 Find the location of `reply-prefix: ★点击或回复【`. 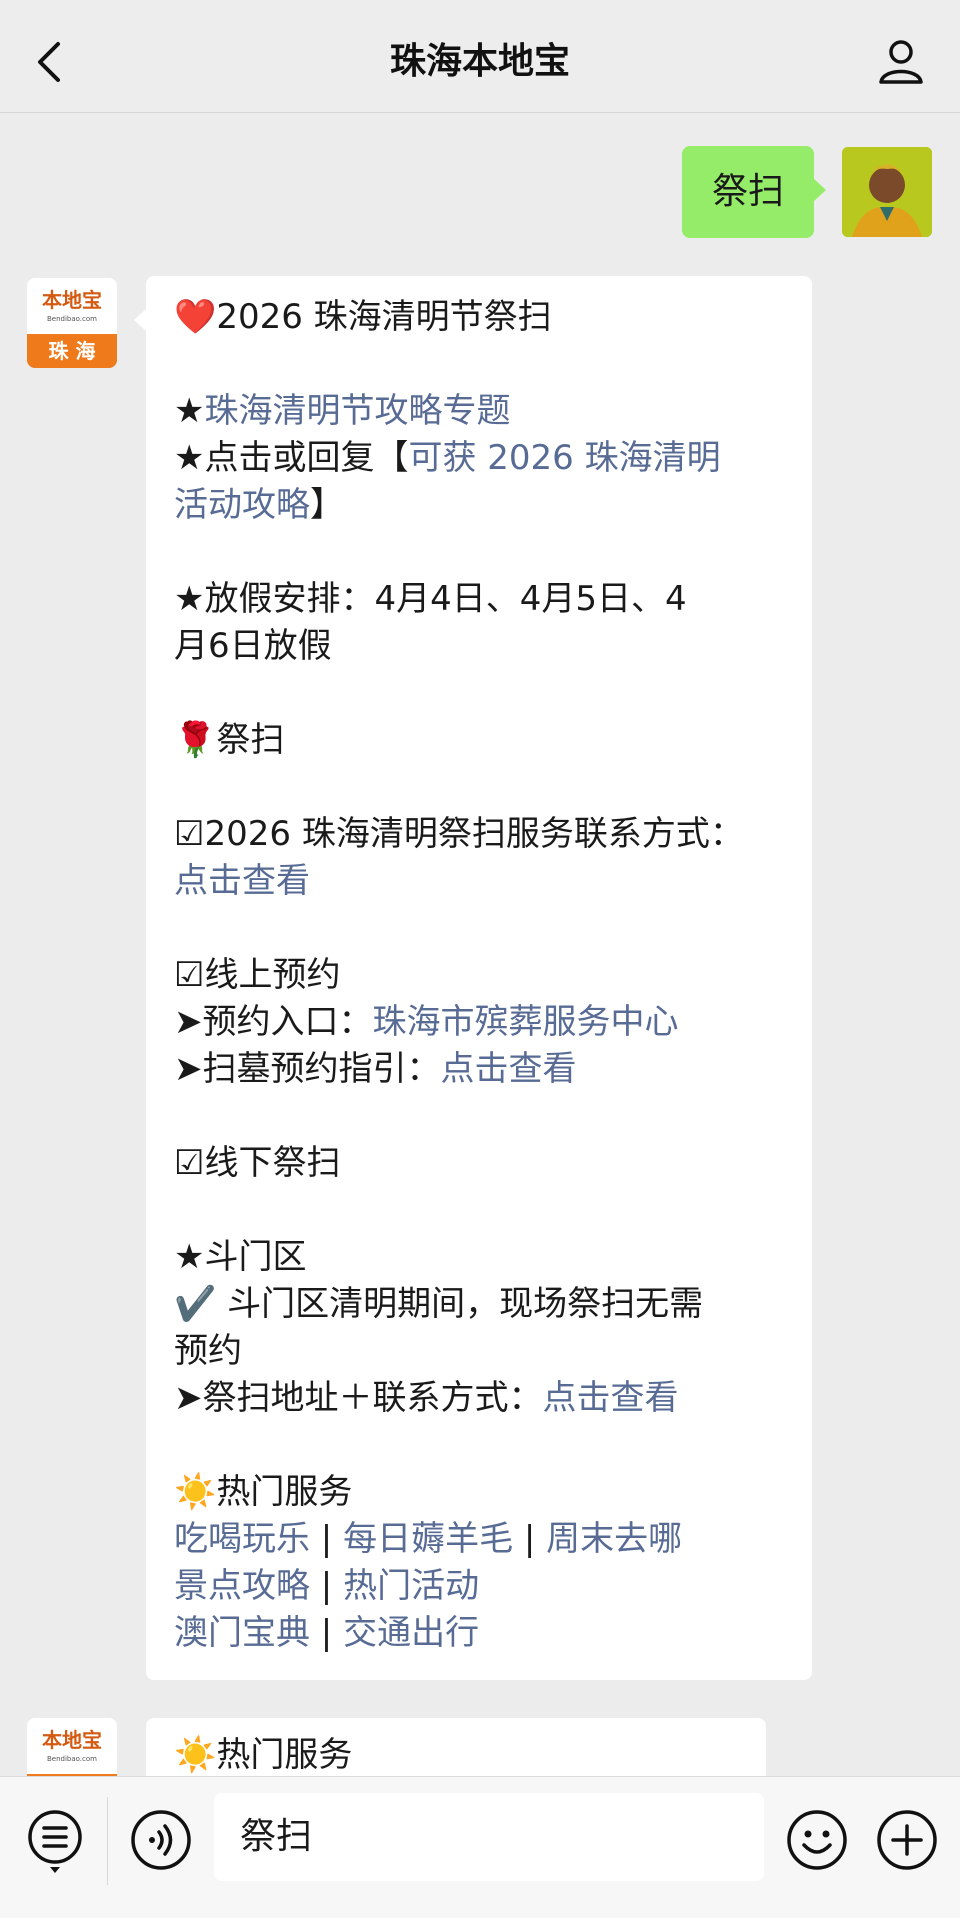

reply-prefix: ★点击或回复【 is located at coordinates (291, 458).